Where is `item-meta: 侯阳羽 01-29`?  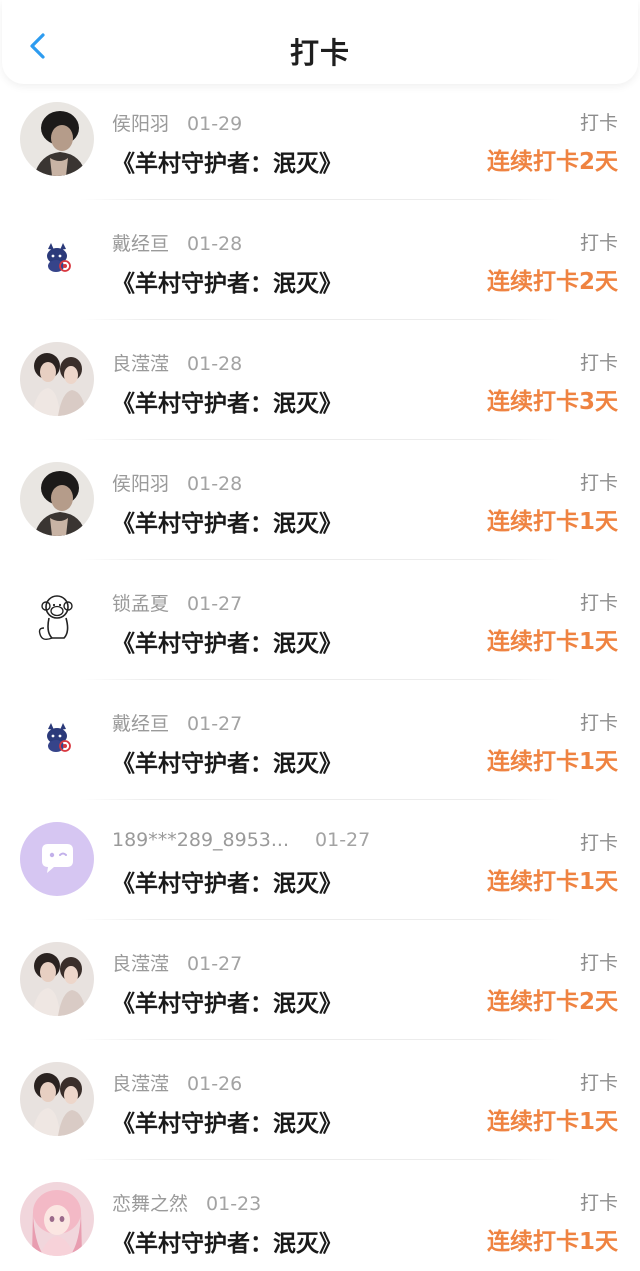
item-meta: 侯阳羽 01-29 is located at coordinates (177, 122).